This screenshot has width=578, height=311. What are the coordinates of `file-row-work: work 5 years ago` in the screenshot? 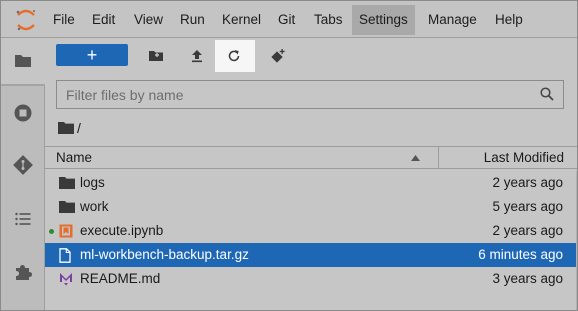 It's located at (311, 207).